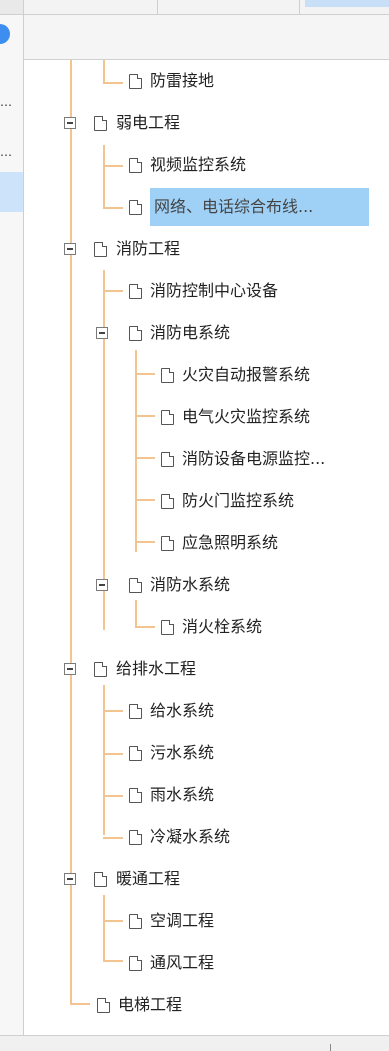 The height and width of the screenshot is (1051, 389). I want to click on tree-node: 应急照明系统, so click(273, 543).